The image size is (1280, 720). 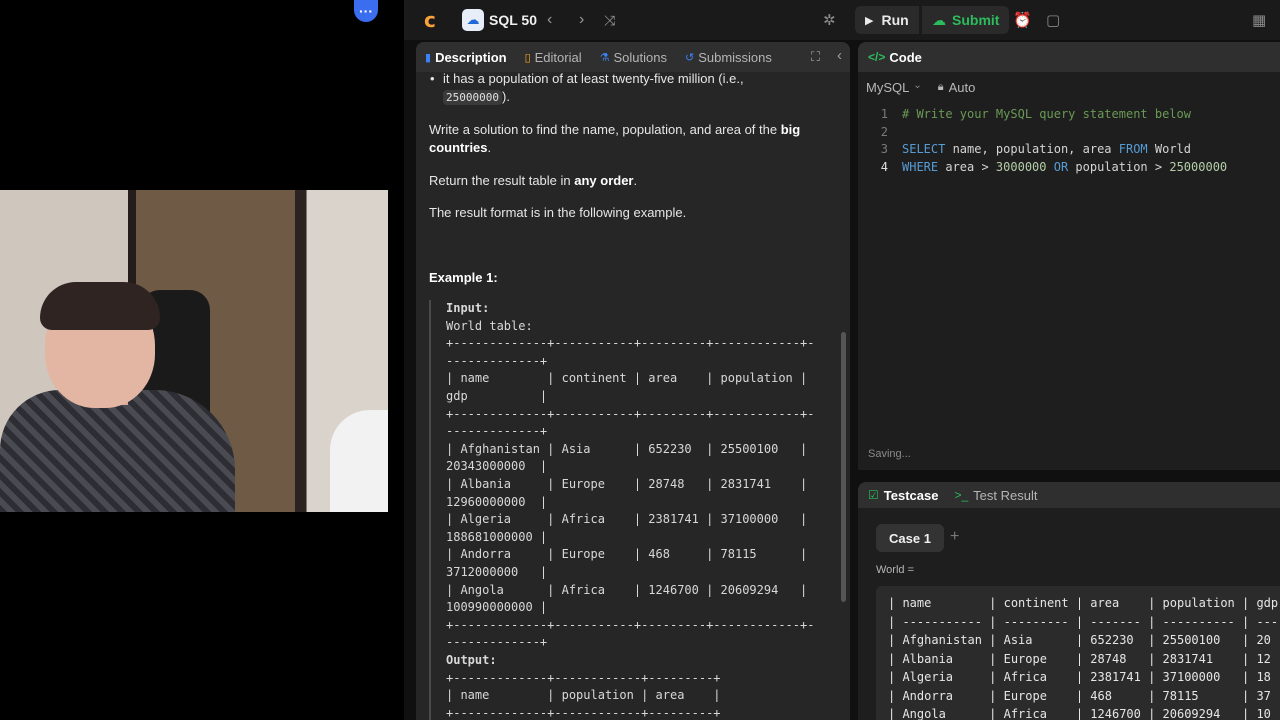 I want to click on study-plan-icon: ☁, so click(x=473, y=20).